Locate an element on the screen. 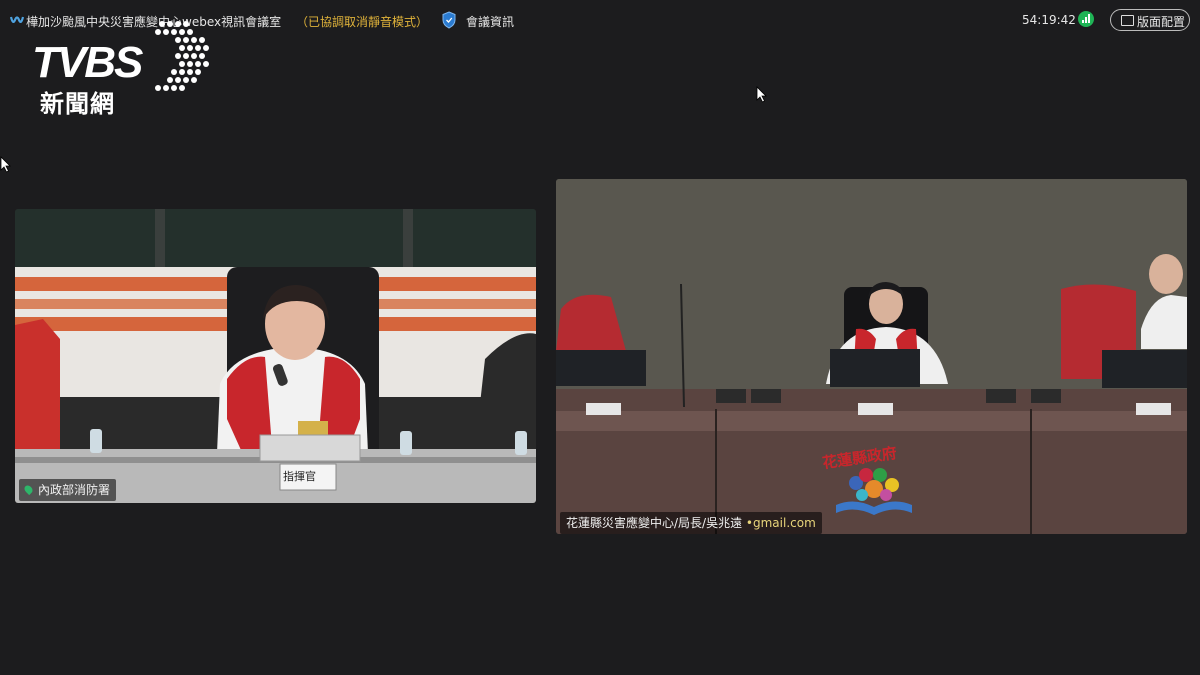 The height and width of the screenshot is (675, 1200). participant-name-tag: 內政部消防署 is located at coordinates (68, 490).